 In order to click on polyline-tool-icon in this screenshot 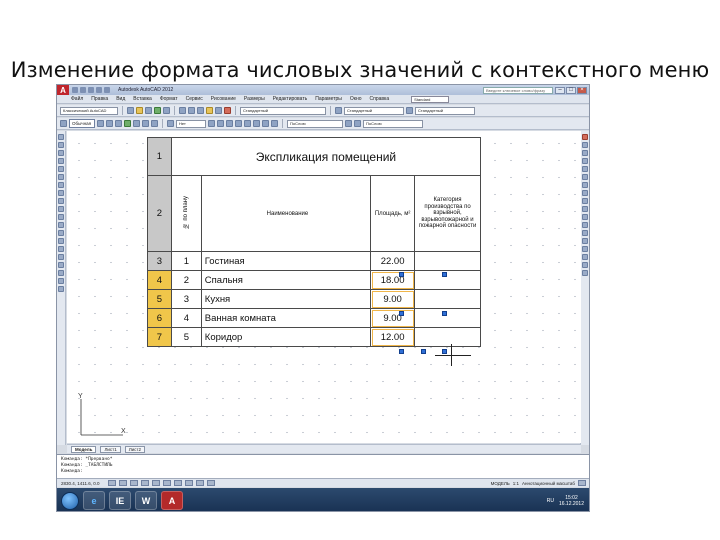, I will do `click(61, 153)`.